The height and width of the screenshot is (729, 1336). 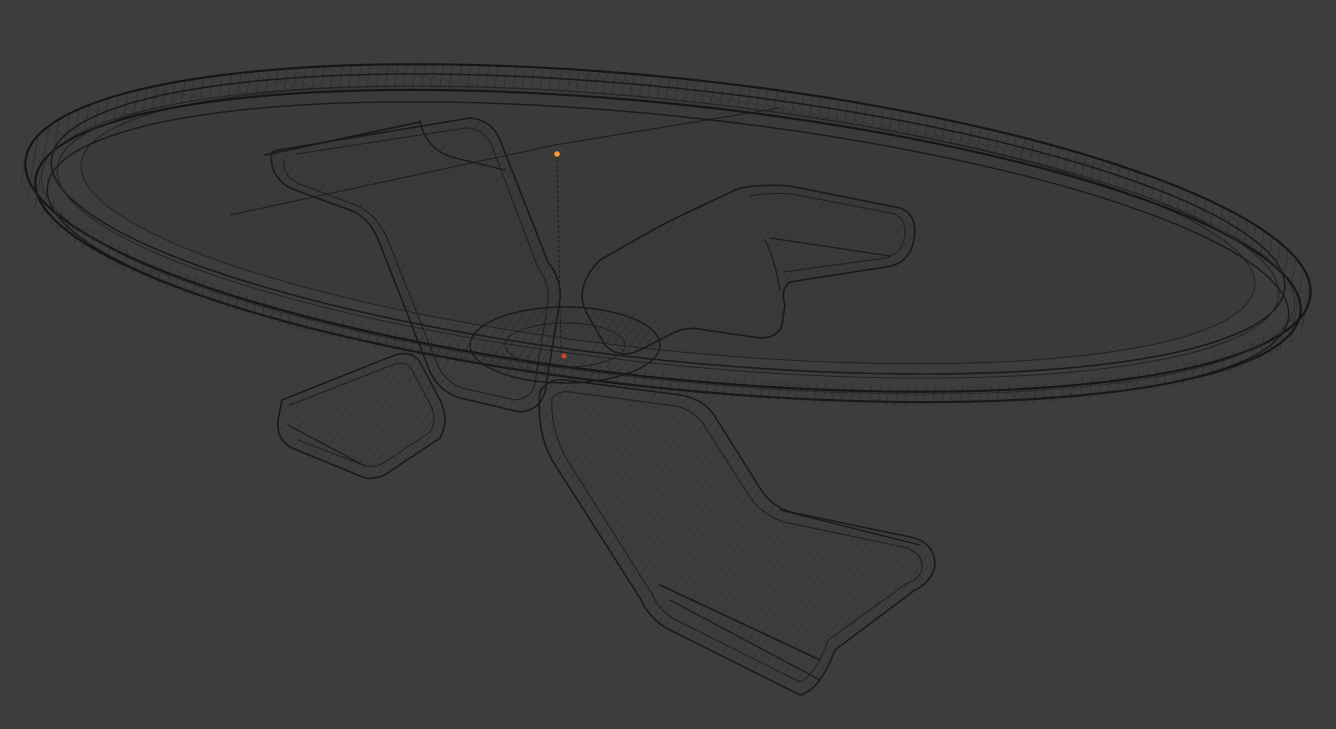 What do you see at coordinates (737, 537) in the screenshot?
I see `leg-front-right` at bounding box center [737, 537].